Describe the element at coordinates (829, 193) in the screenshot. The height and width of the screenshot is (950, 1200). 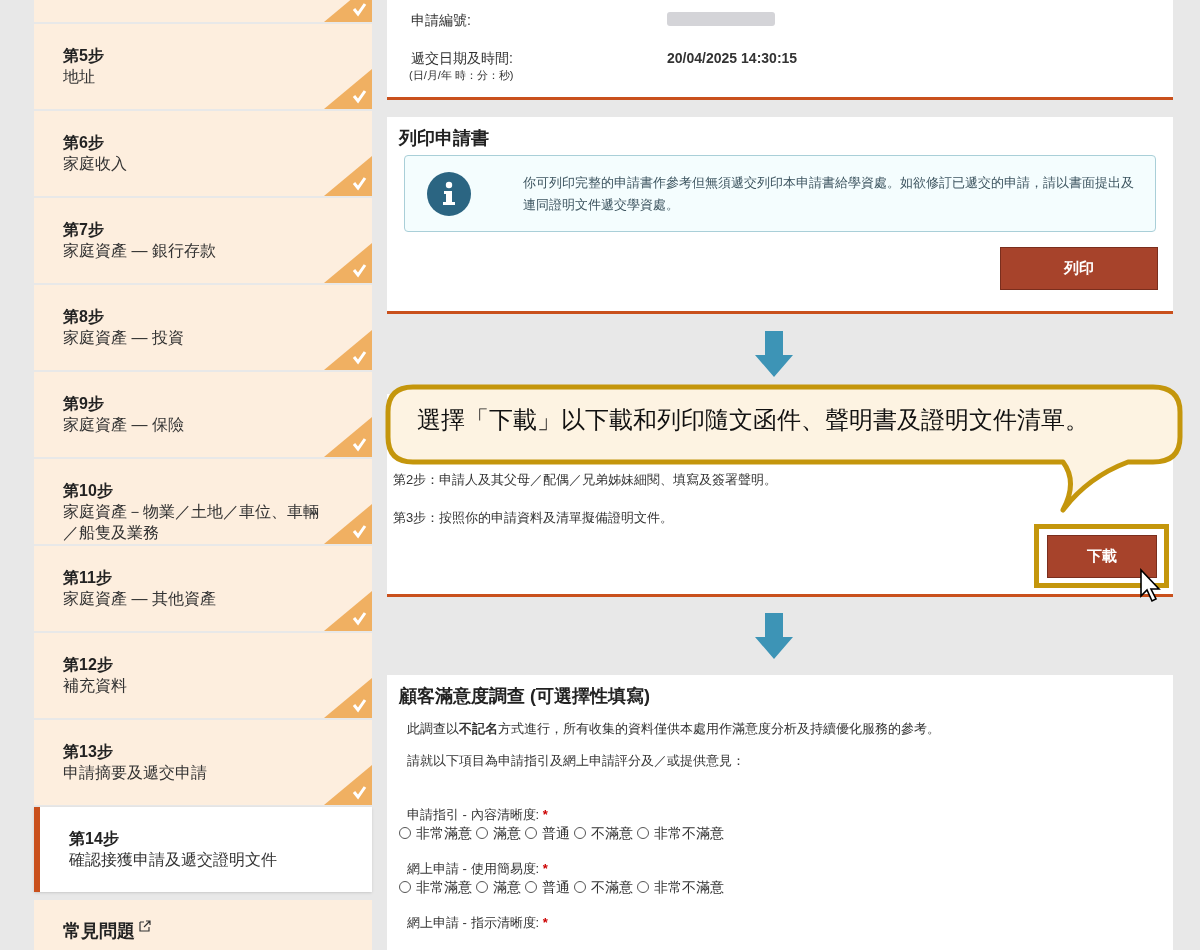
I see `info-text: 你可列印完整的申請書作參考但無須遞交列印本申請書給學資處。如欲修訂已遞交的申請，請以書面提出及連同證明文件遞交學資處。` at that location.